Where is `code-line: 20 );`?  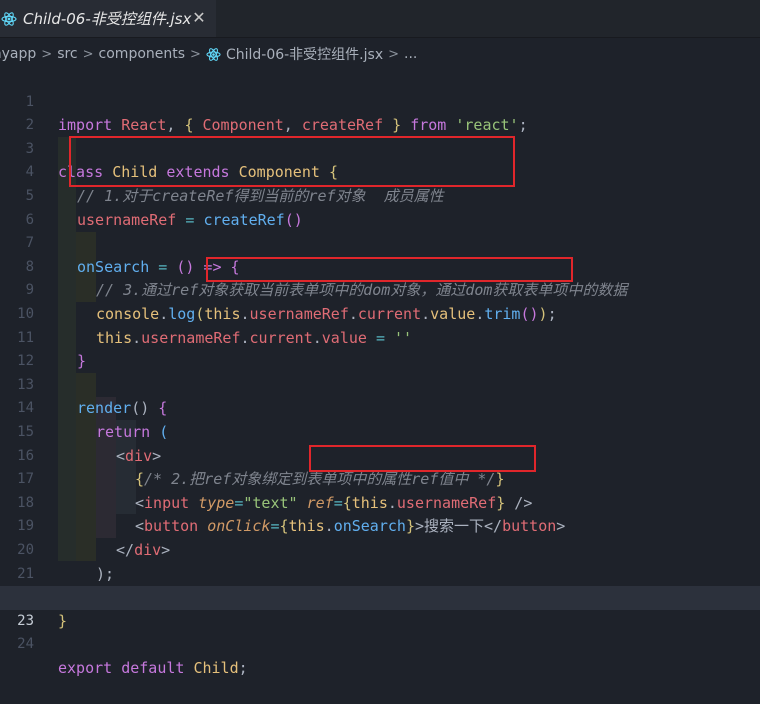 code-line: 20 ); is located at coordinates (380, 549).